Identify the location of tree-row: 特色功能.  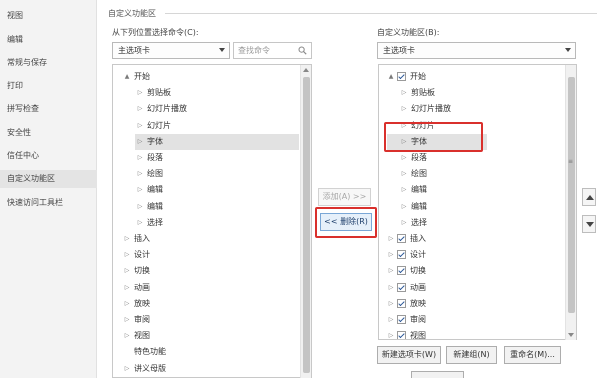
(203, 352).